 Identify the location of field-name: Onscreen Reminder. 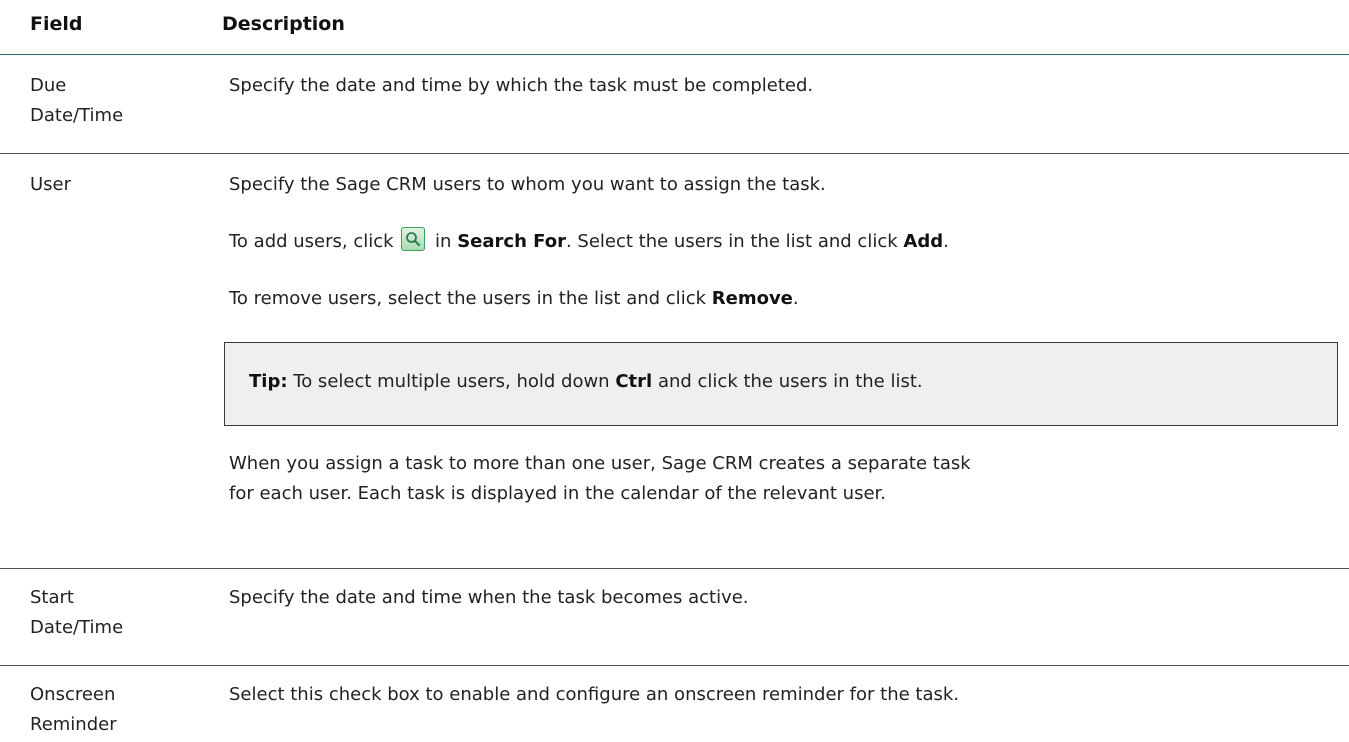
(73, 709).